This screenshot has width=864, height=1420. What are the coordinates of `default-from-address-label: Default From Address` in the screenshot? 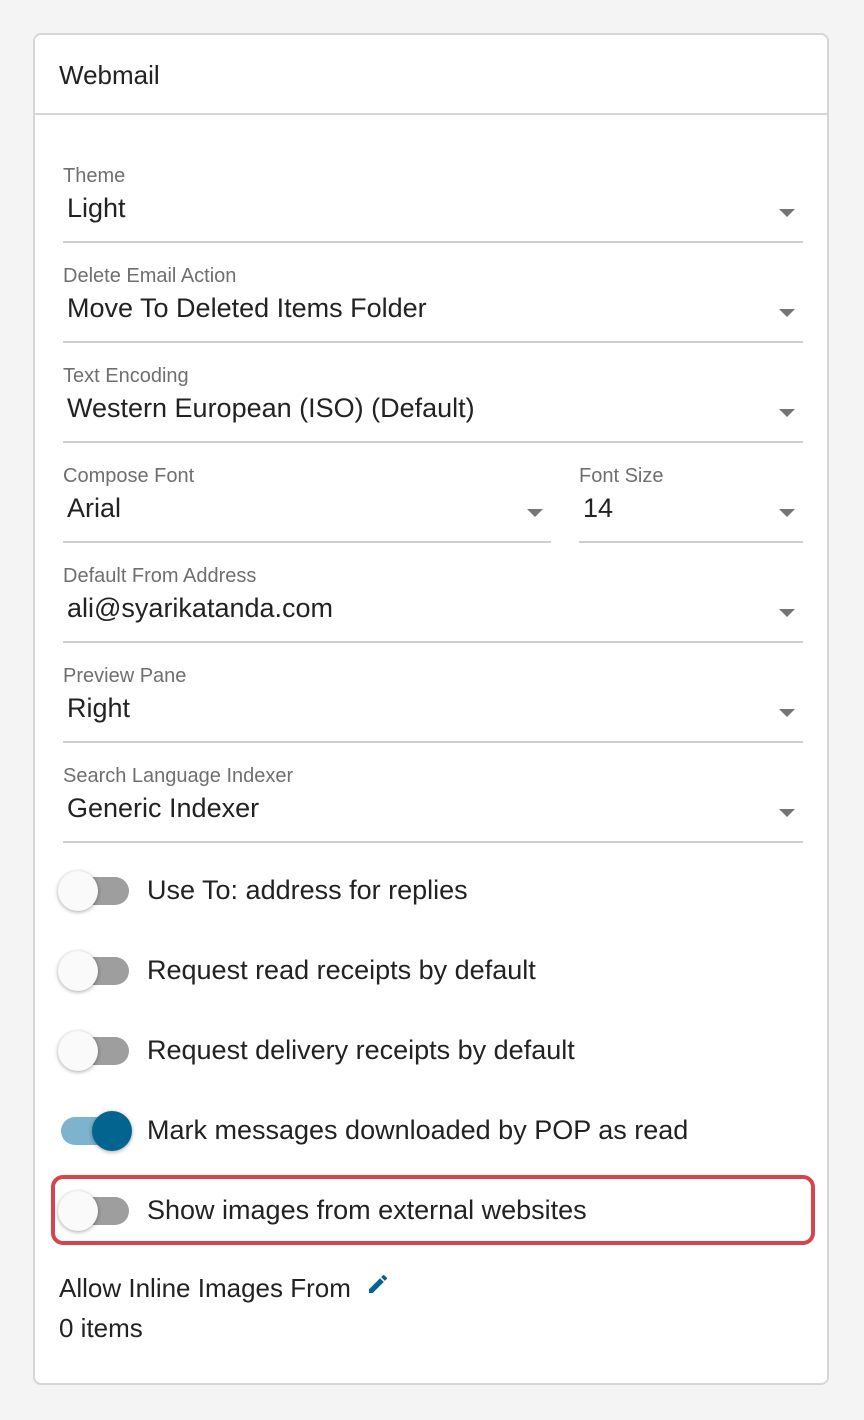 It's located at (160, 576).